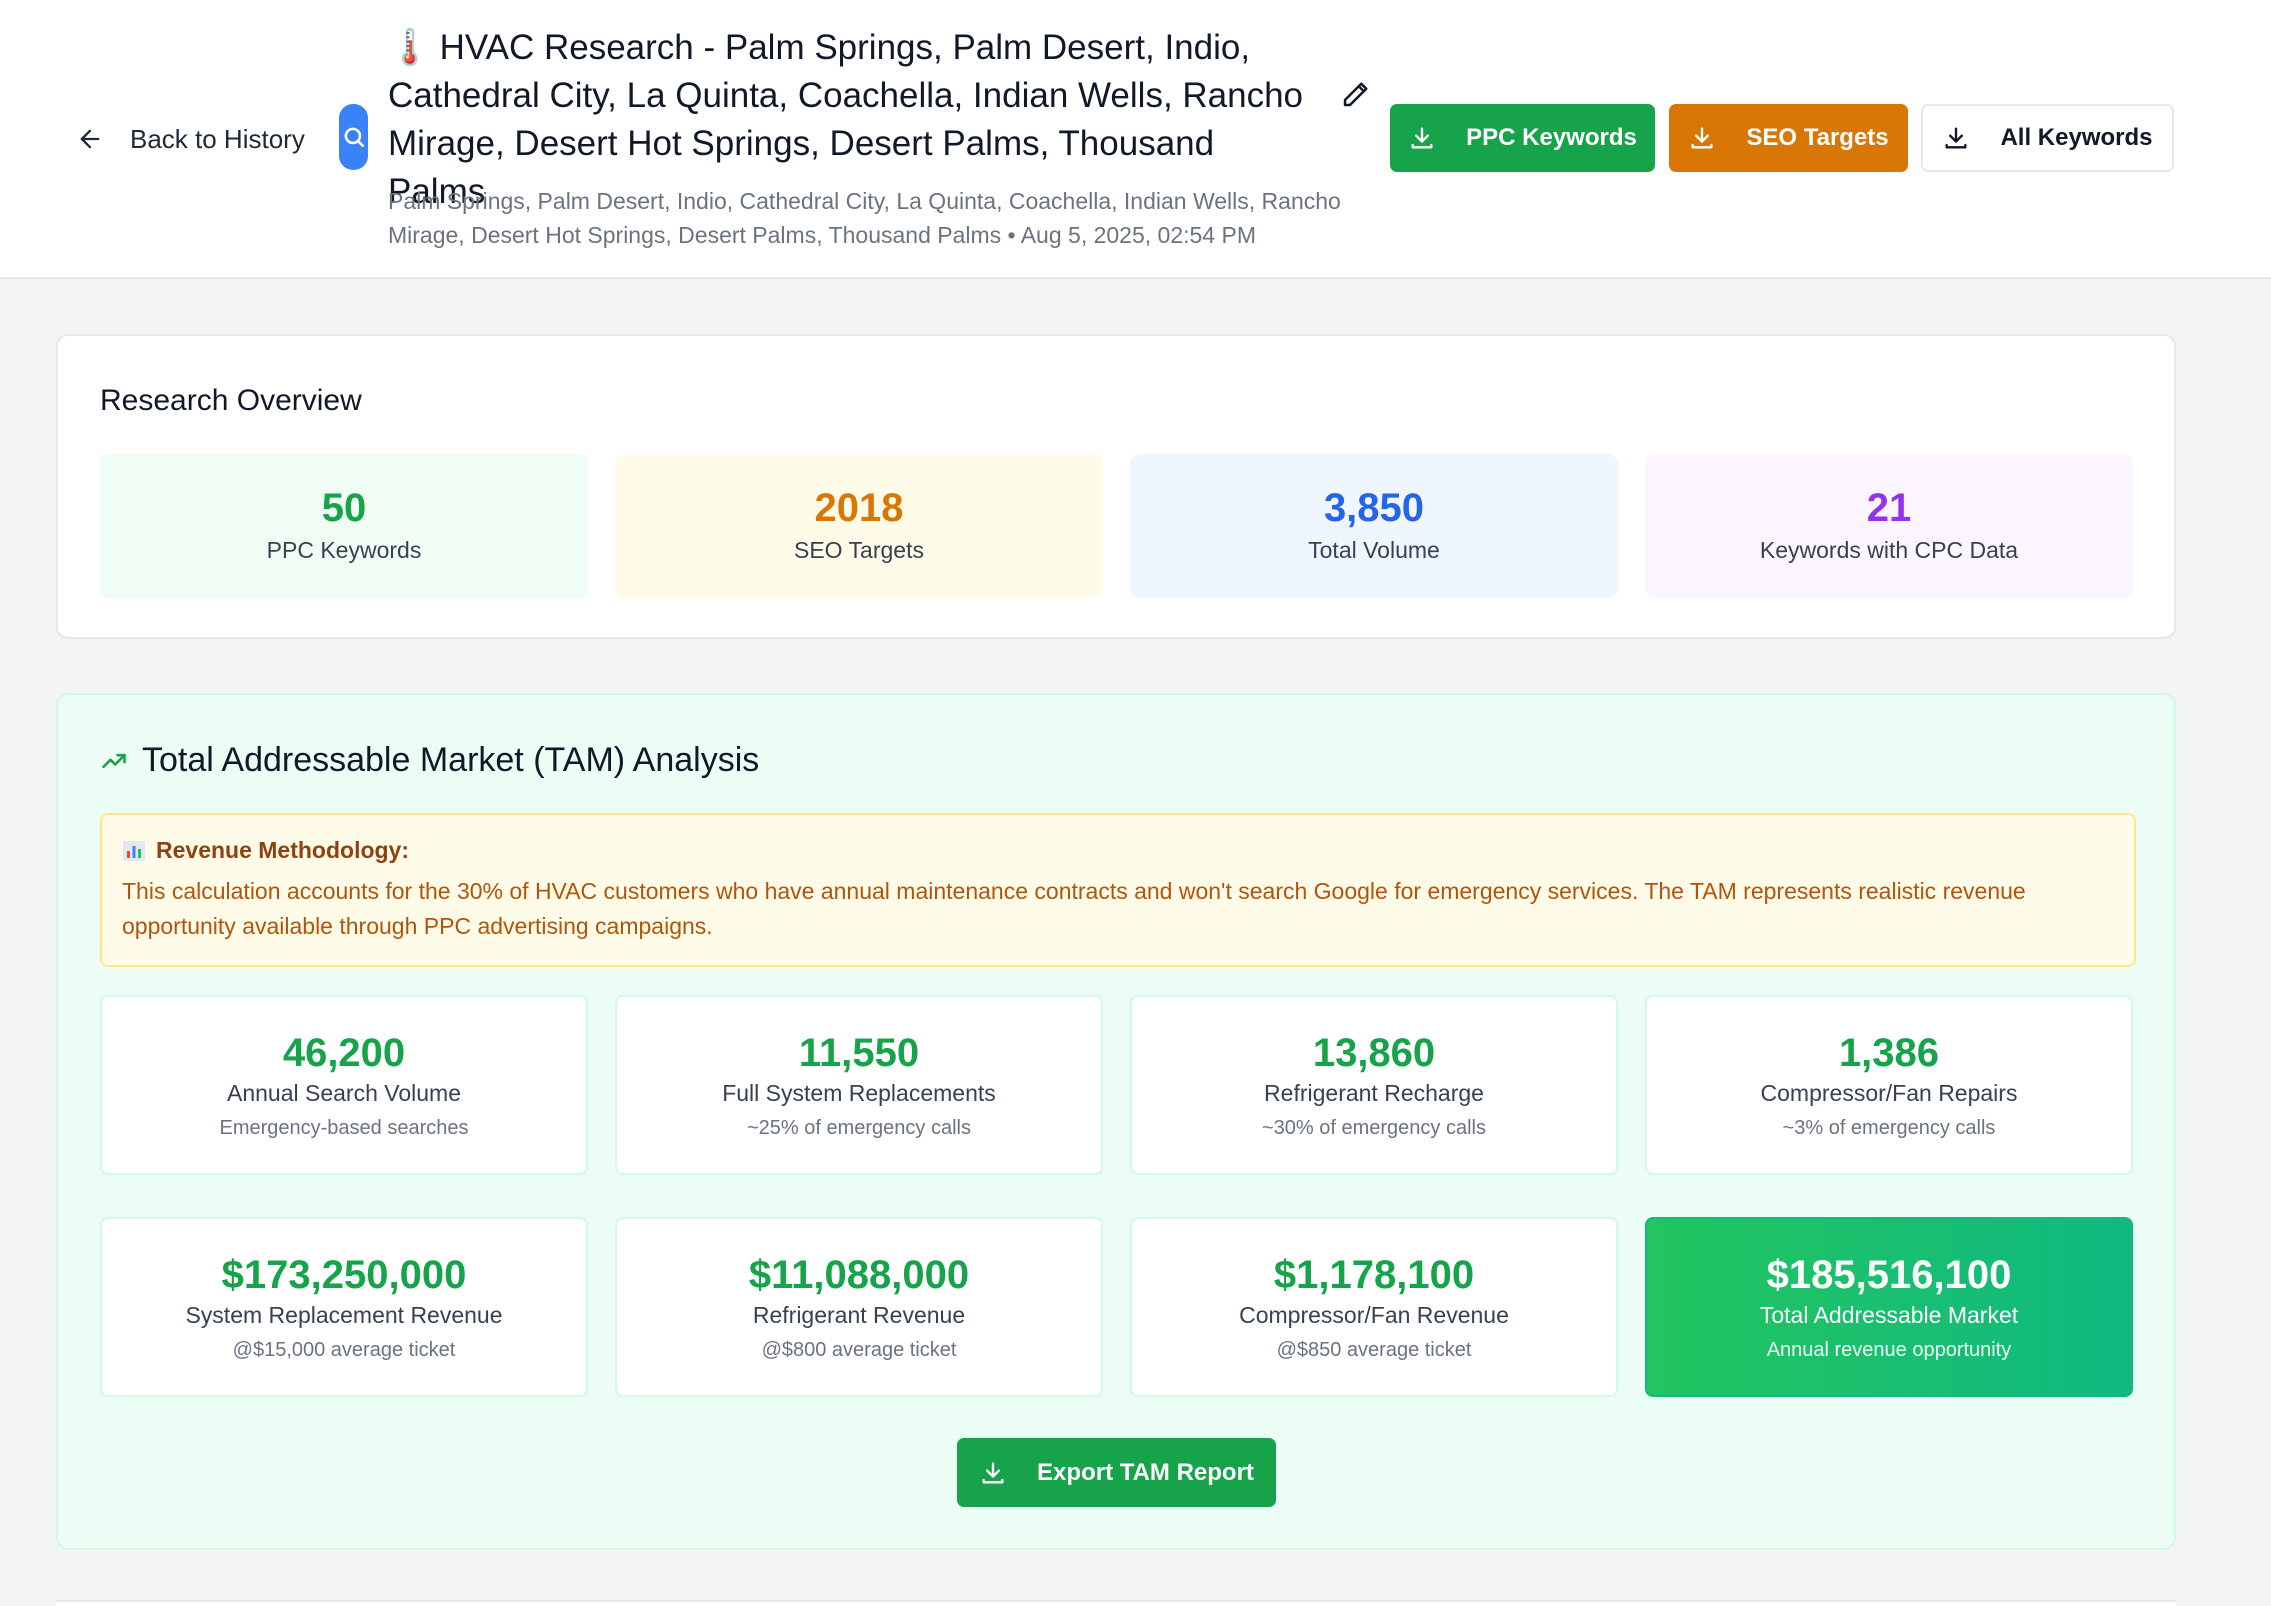  Describe the element at coordinates (451, 760) in the screenshot. I see `tam-title-text: Total Addressable Market (TAM) Analysis` at that location.